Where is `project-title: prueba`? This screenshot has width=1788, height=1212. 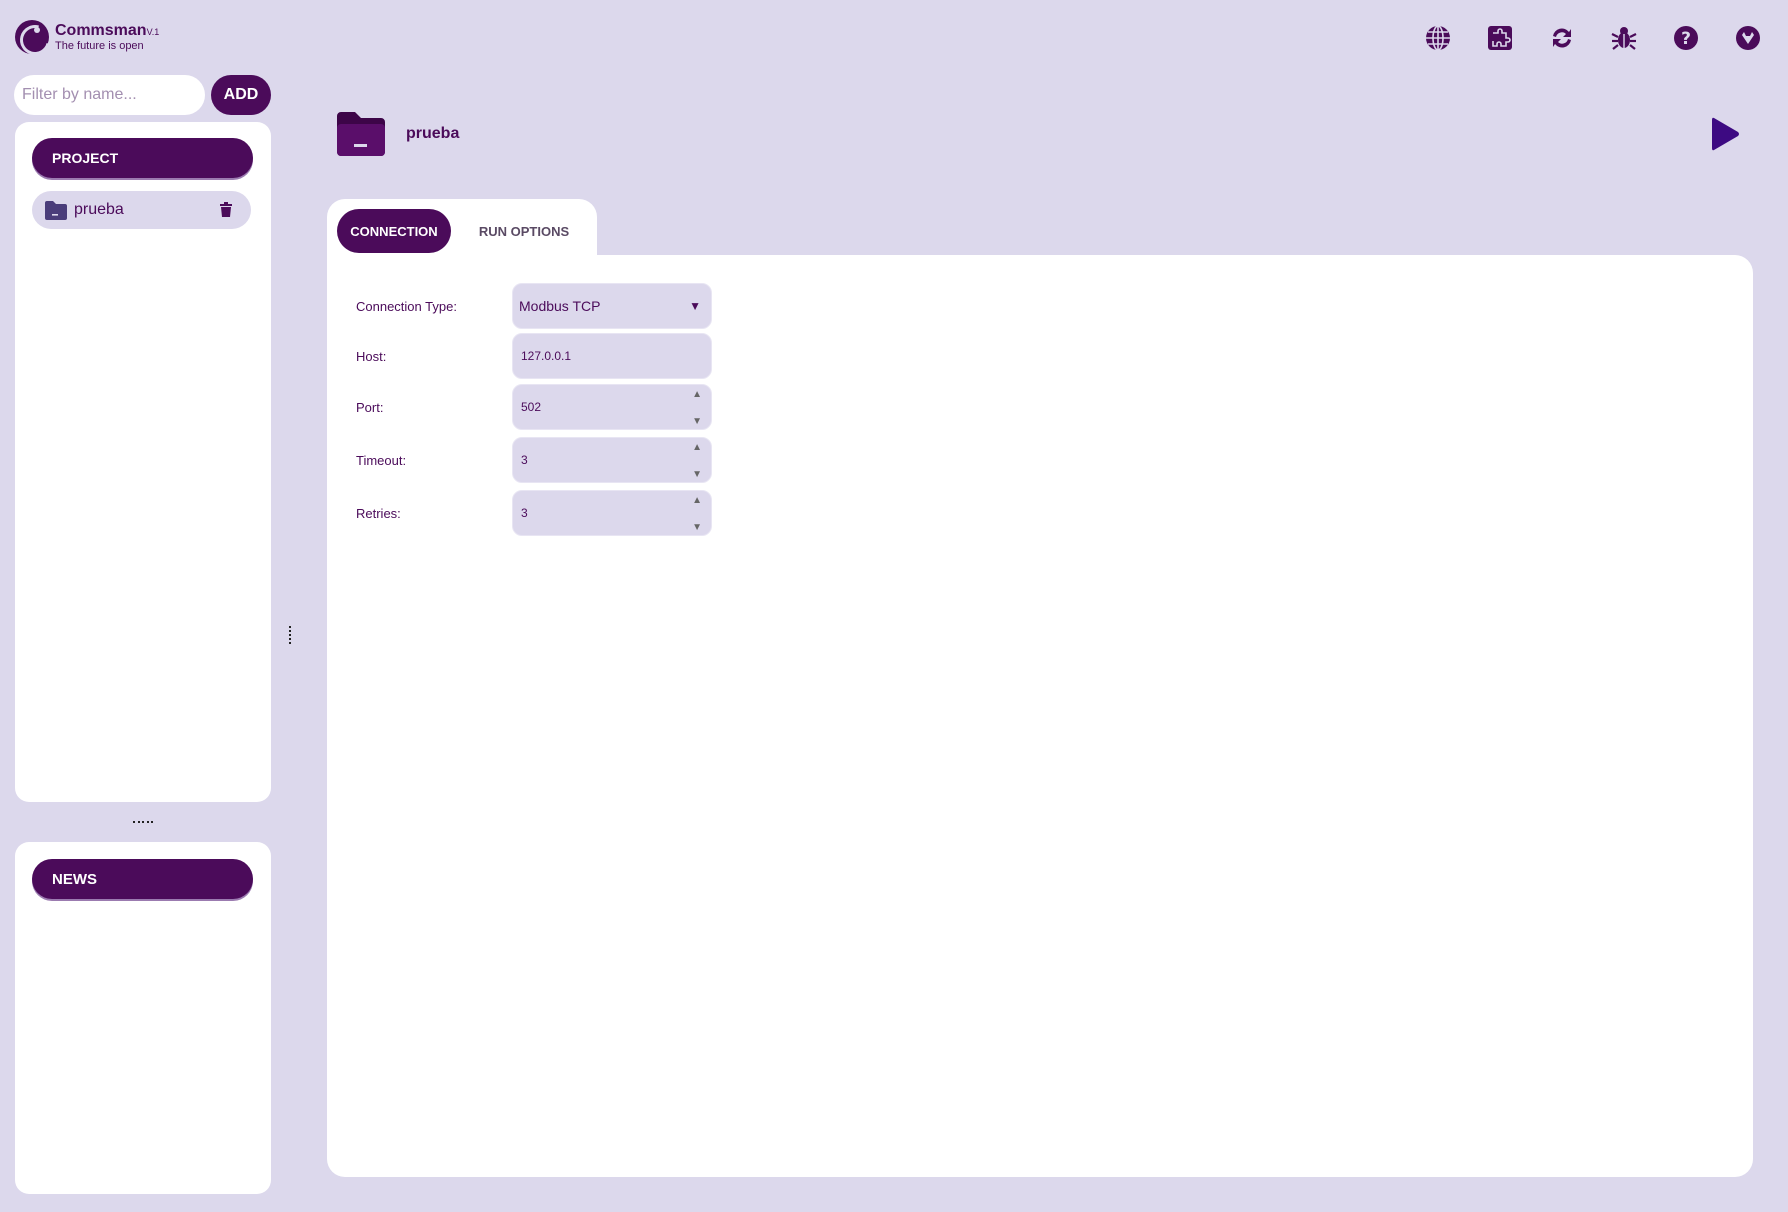
project-title: prueba is located at coordinates (433, 133).